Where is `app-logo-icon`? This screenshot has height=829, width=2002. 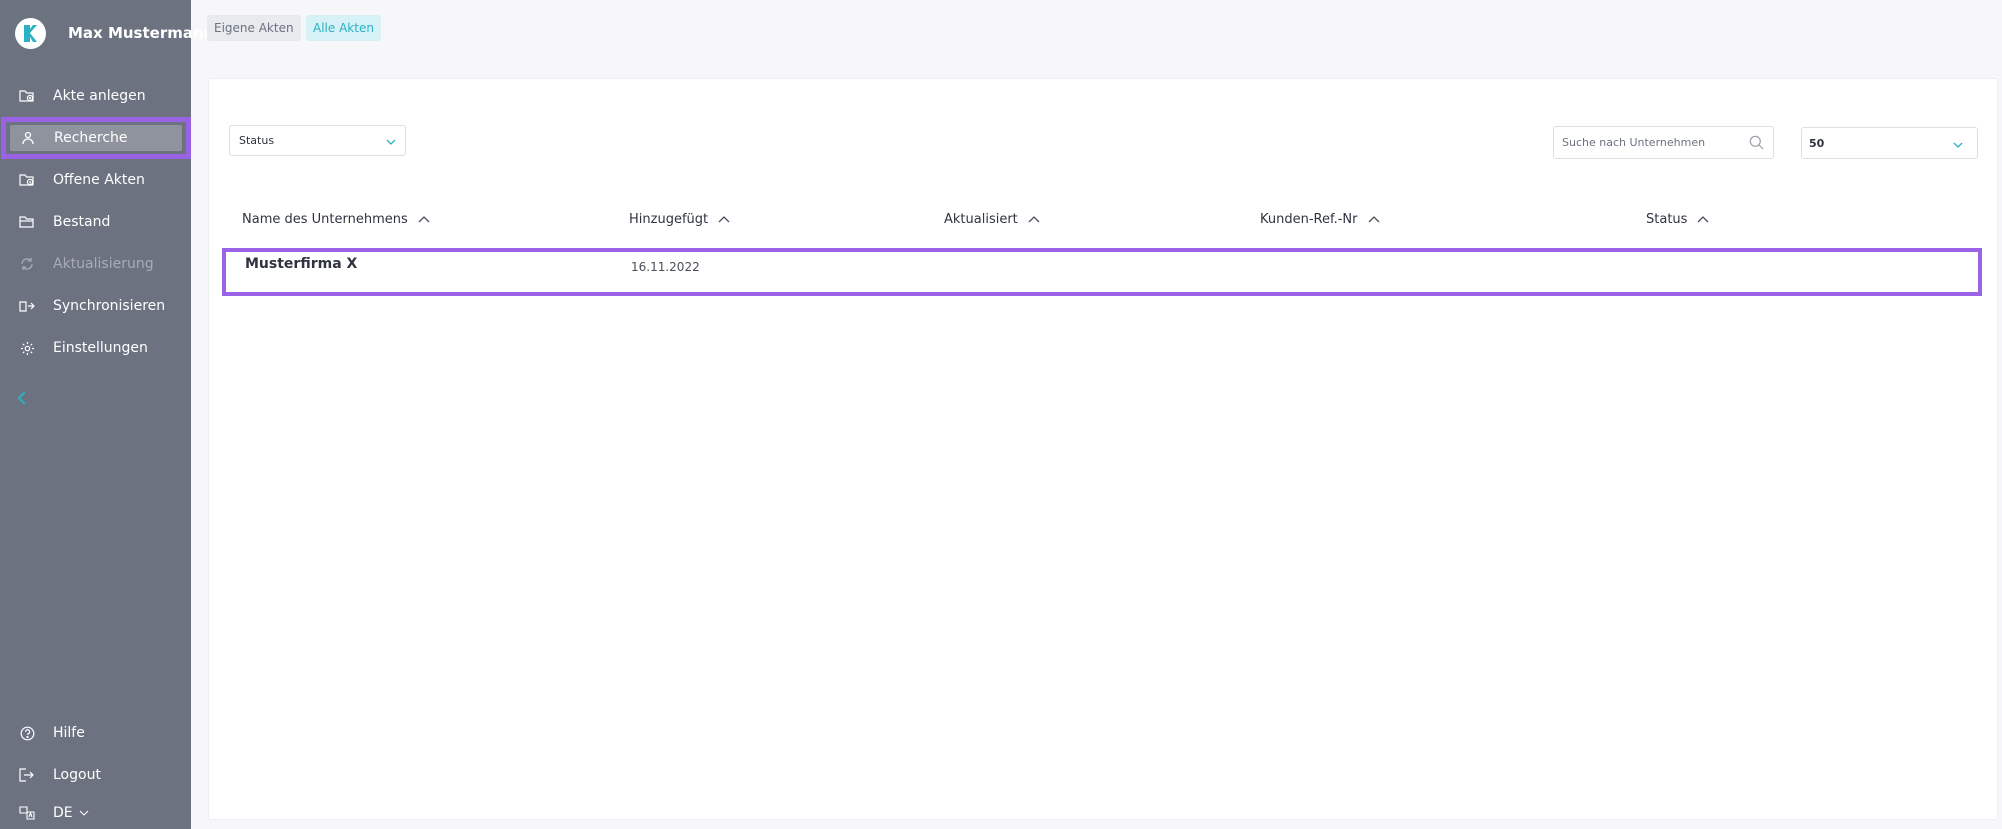
app-logo-icon is located at coordinates (30, 33).